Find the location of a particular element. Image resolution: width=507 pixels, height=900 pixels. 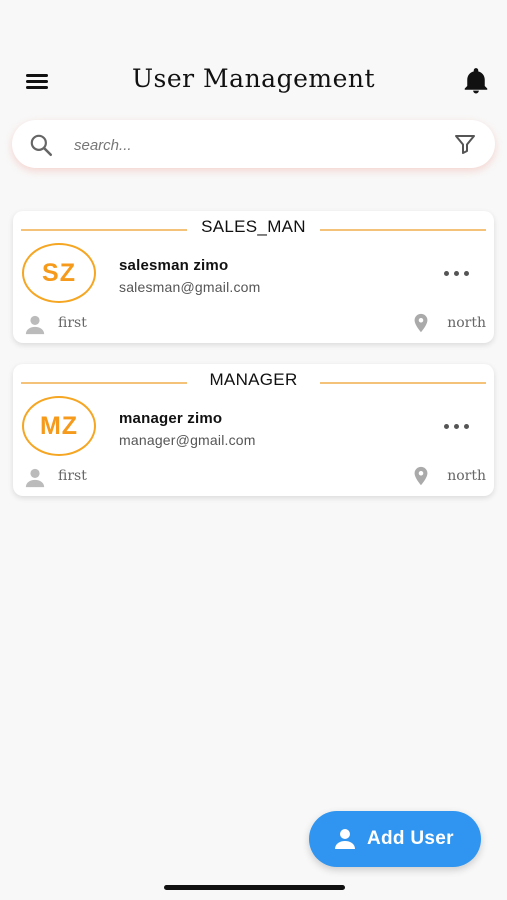

user-name: manager zimo is located at coordinates (171, 418).